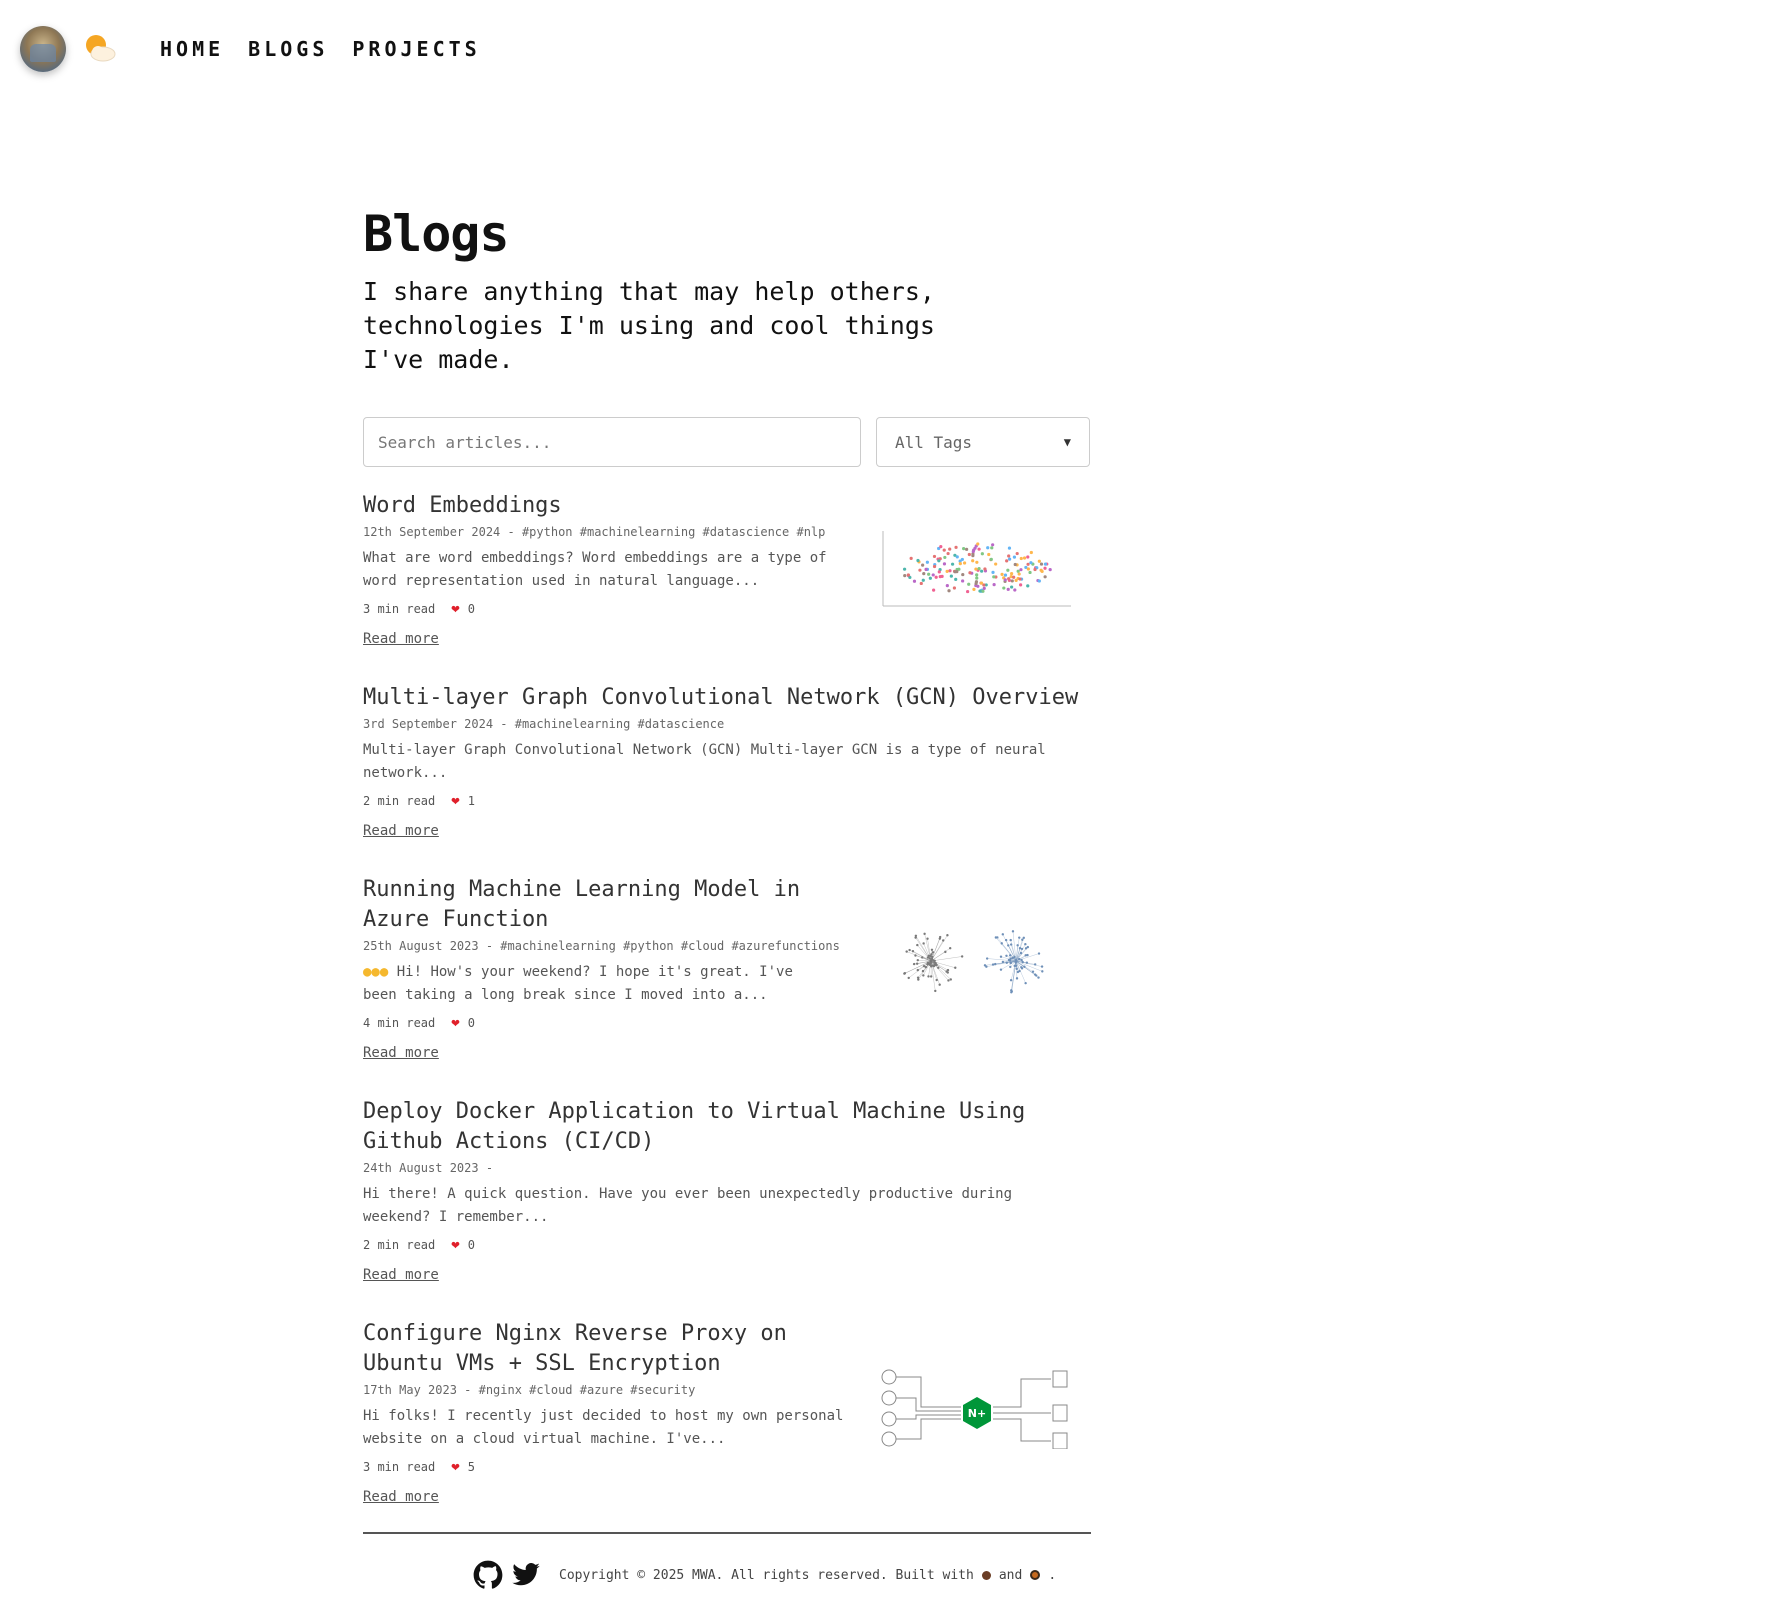 The height and width of the screenshot is (1604, 1788). What do you see at coordinates (986, 1575) in the screenshot?
I see `coffee-icon` at bounding box center [986, 1575].